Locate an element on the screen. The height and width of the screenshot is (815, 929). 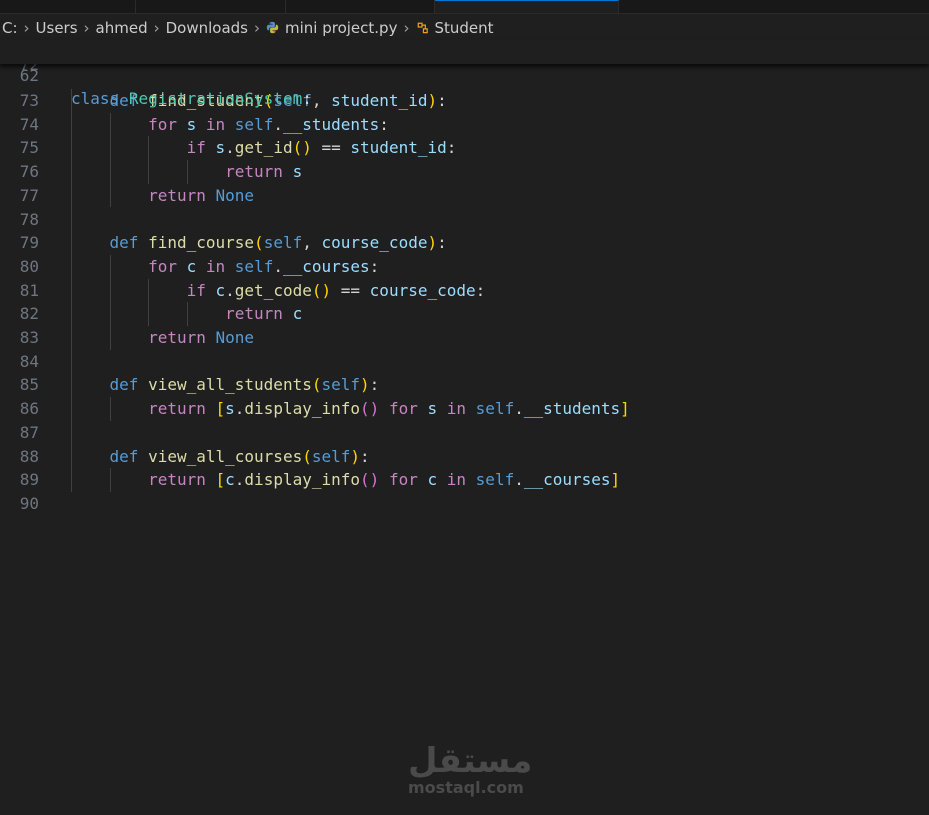
breadcrumb-file: mini project.py is located at coordinates (331, 28).